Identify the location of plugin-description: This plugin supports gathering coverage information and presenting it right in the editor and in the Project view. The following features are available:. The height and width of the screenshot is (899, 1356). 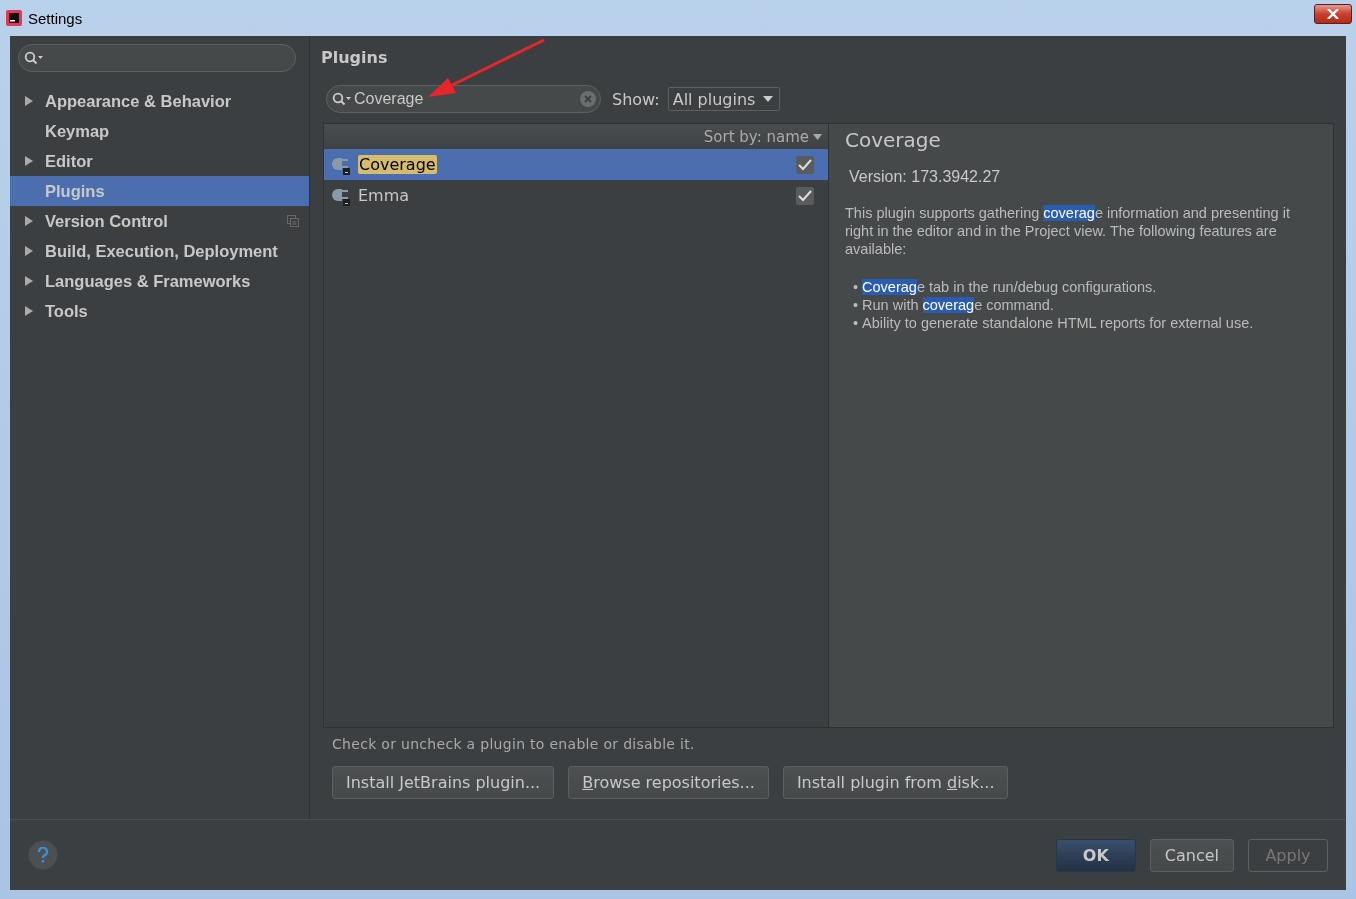
(1068, 231).